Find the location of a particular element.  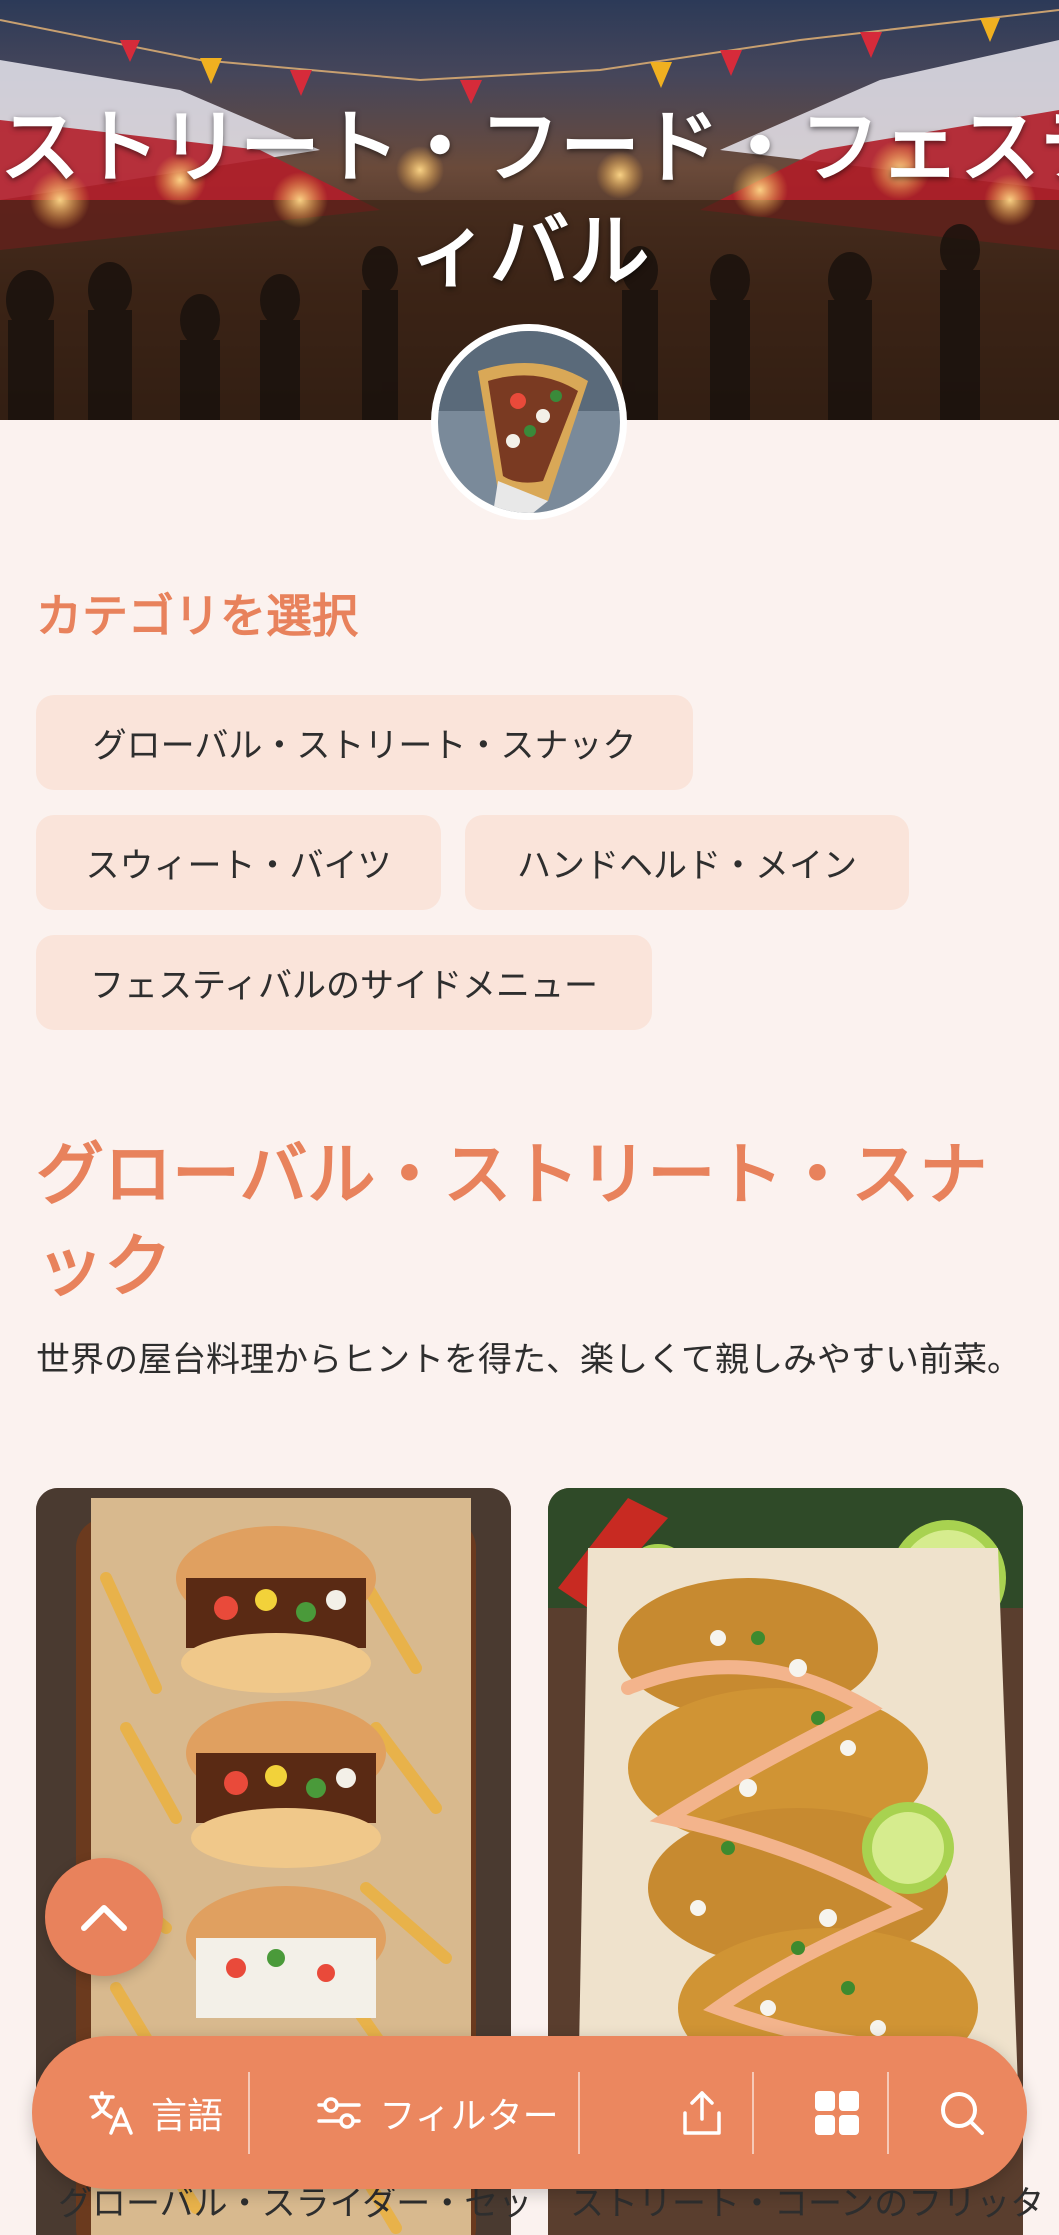

search-button is located at coordinates (962, 2112).